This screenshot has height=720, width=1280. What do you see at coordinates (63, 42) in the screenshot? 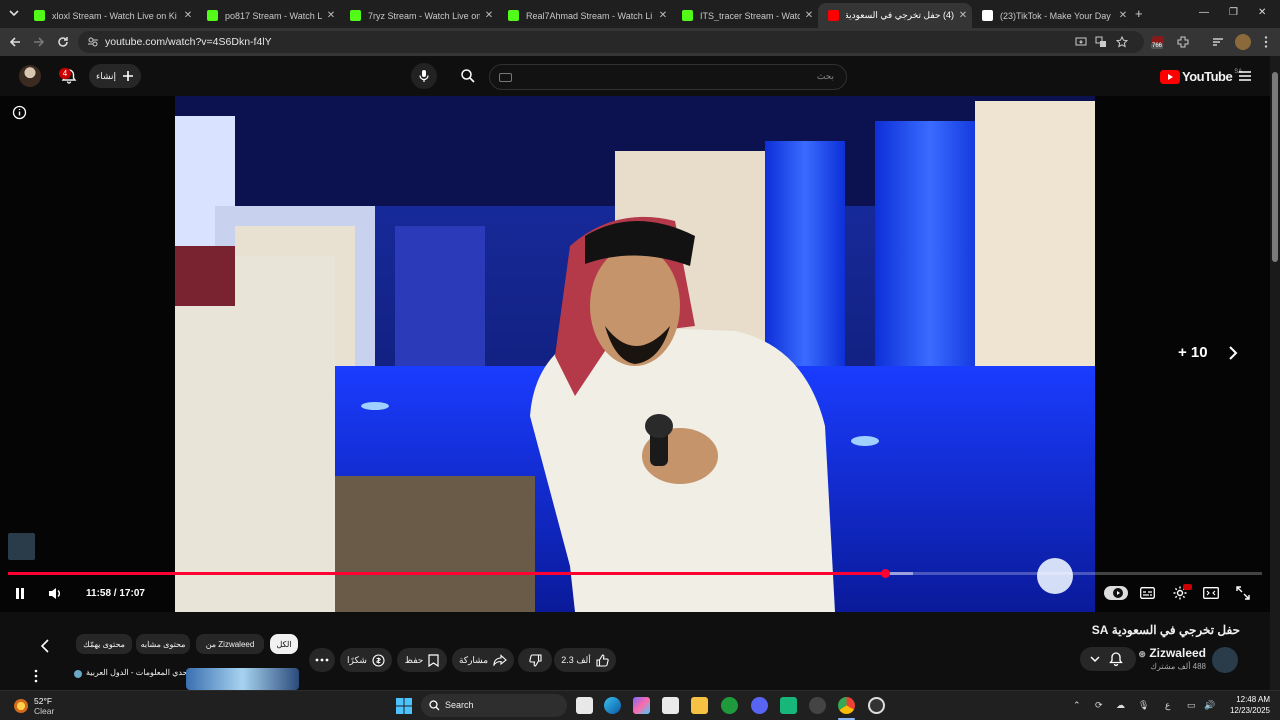
I see `reload-icon` at bounding box center [63, 42].